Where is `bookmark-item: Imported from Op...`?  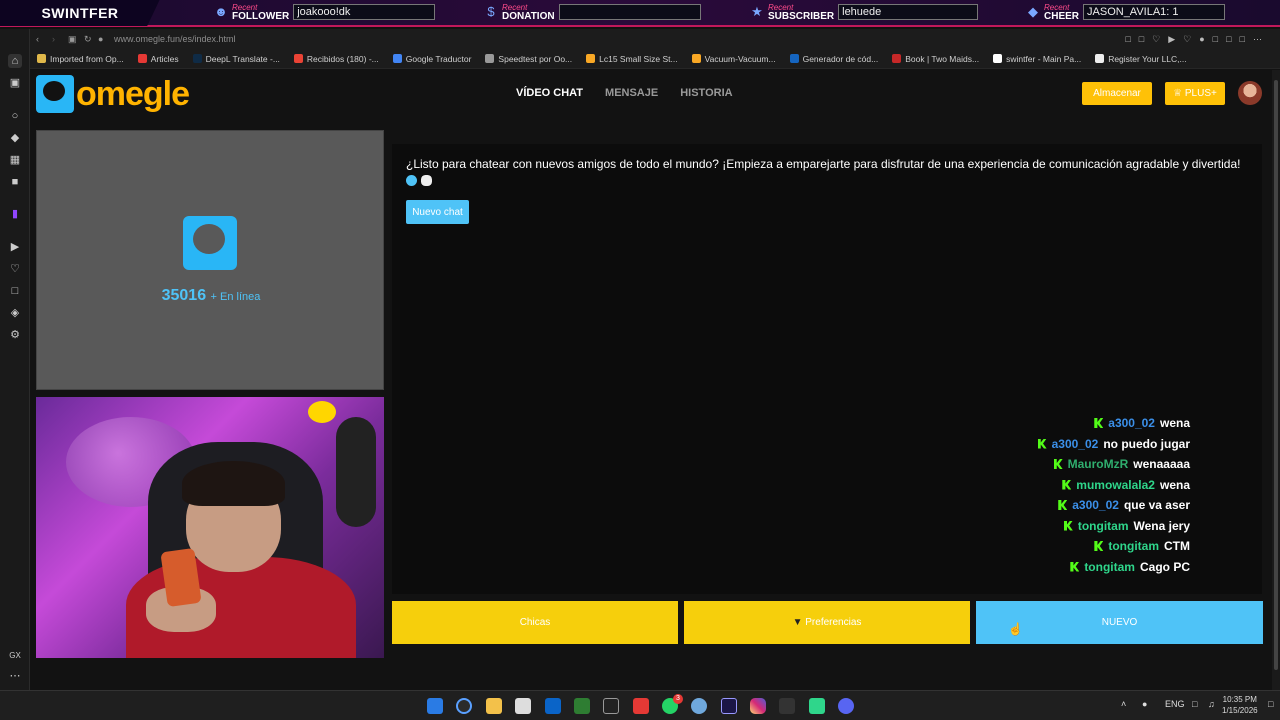 bookmark-item: Imported from Op... is located at coordinates (80, 59).